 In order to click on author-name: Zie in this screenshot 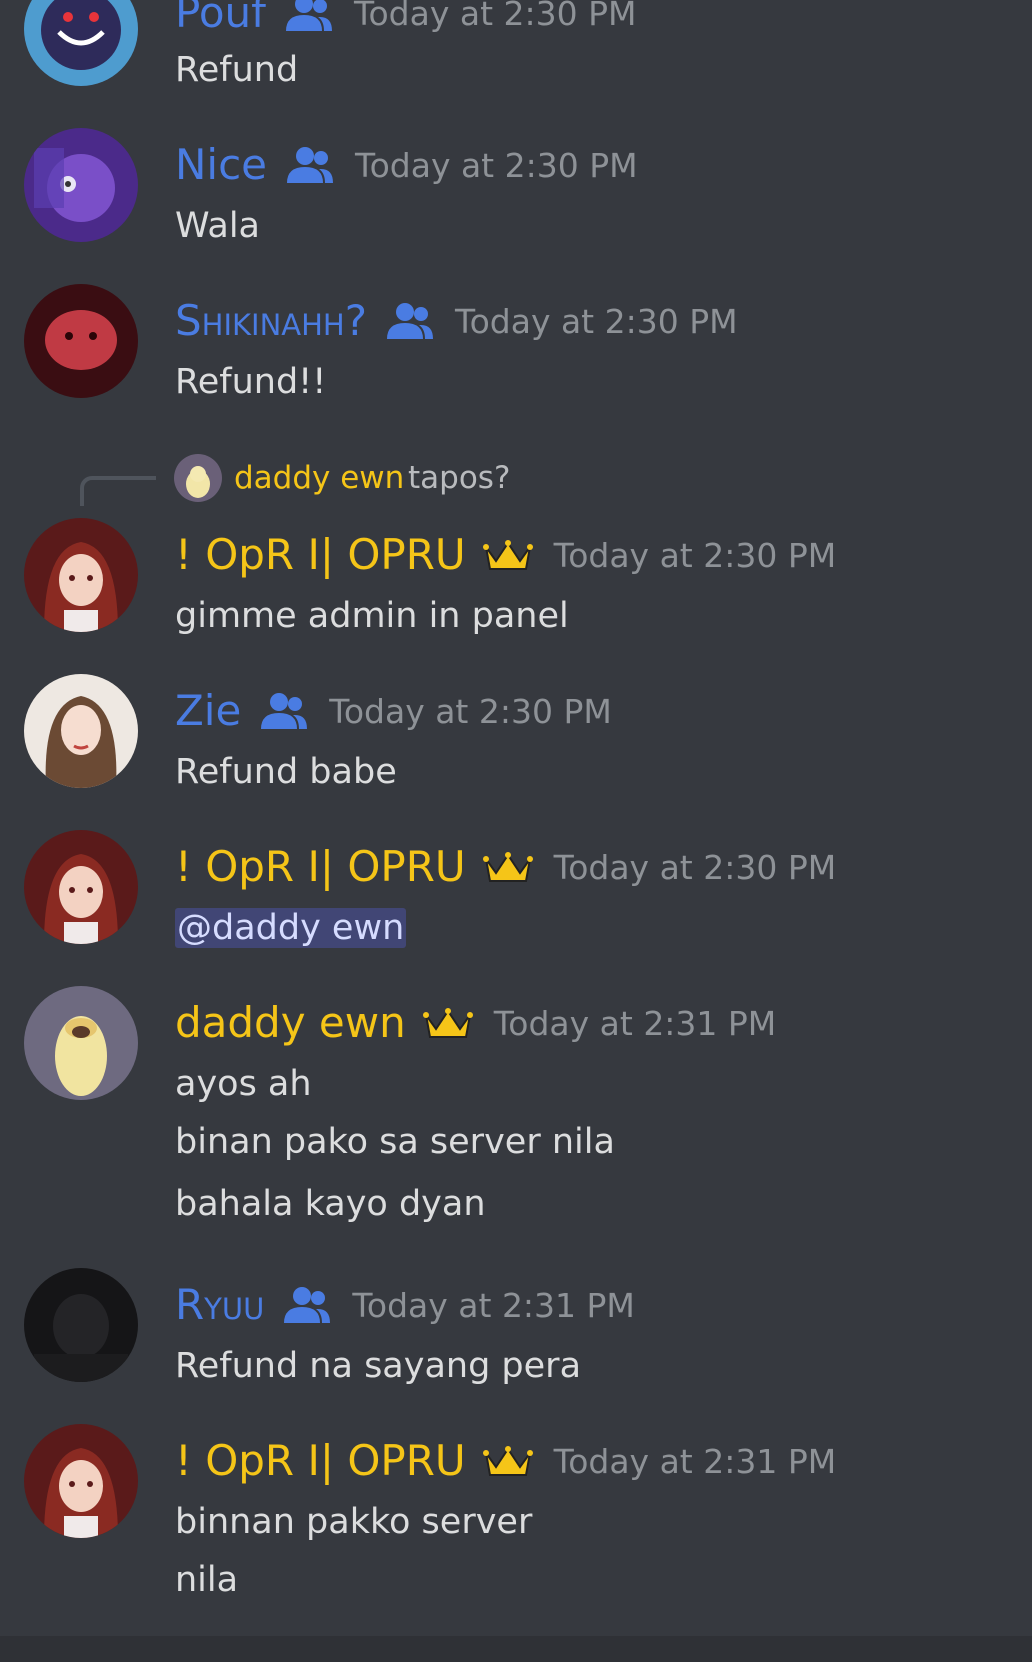, I will do `click(208, 711)`.